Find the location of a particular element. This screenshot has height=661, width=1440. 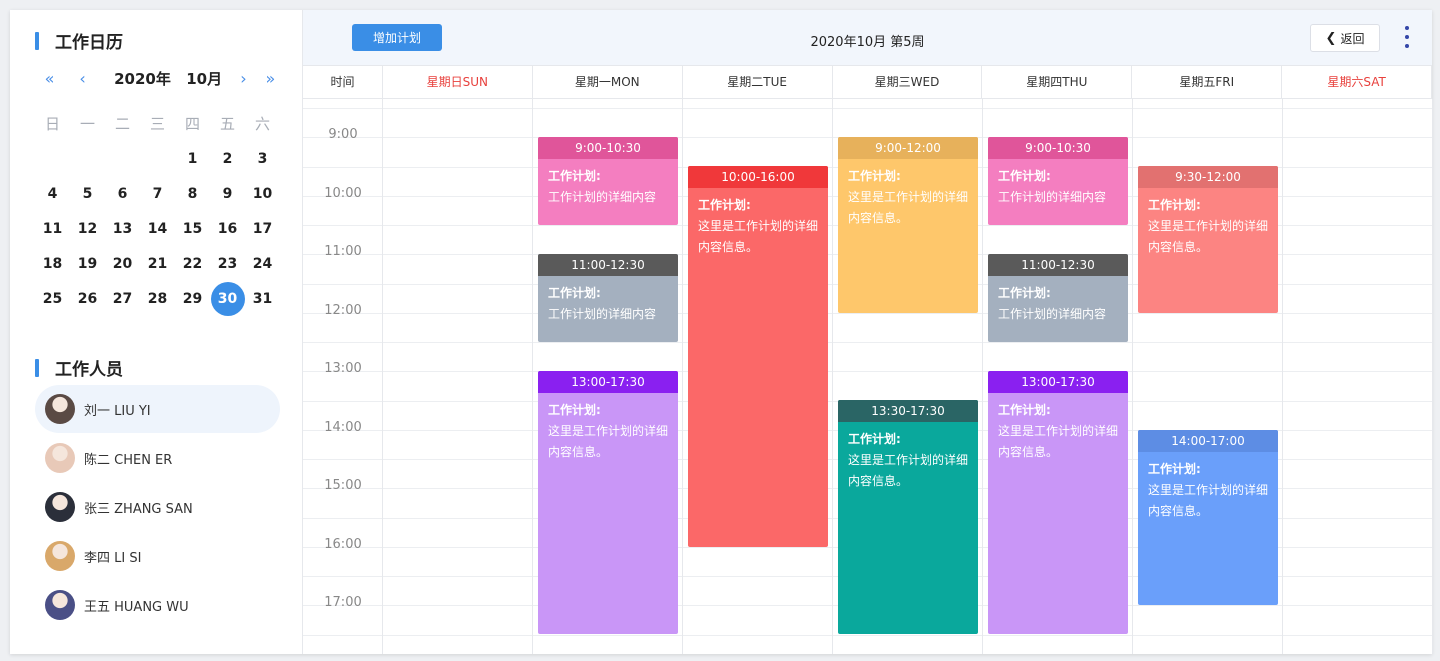

calendar-day: 29 is located at coordinates (192, 299).